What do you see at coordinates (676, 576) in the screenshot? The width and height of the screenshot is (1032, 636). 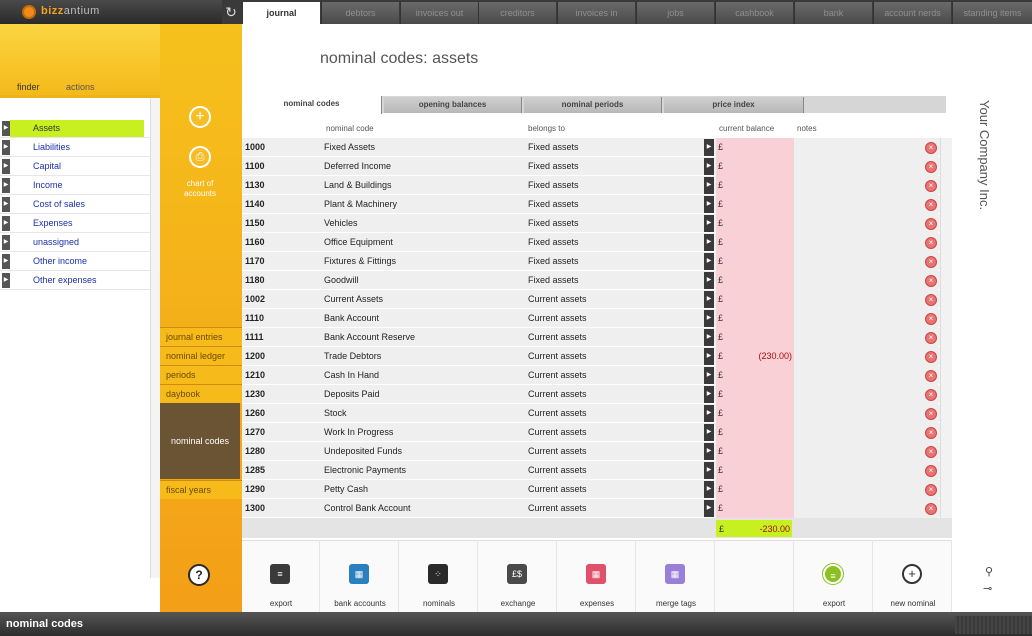 I see `toolbar-merge-tags-button: ▦ merge tags` at bounding box center [676, 576].